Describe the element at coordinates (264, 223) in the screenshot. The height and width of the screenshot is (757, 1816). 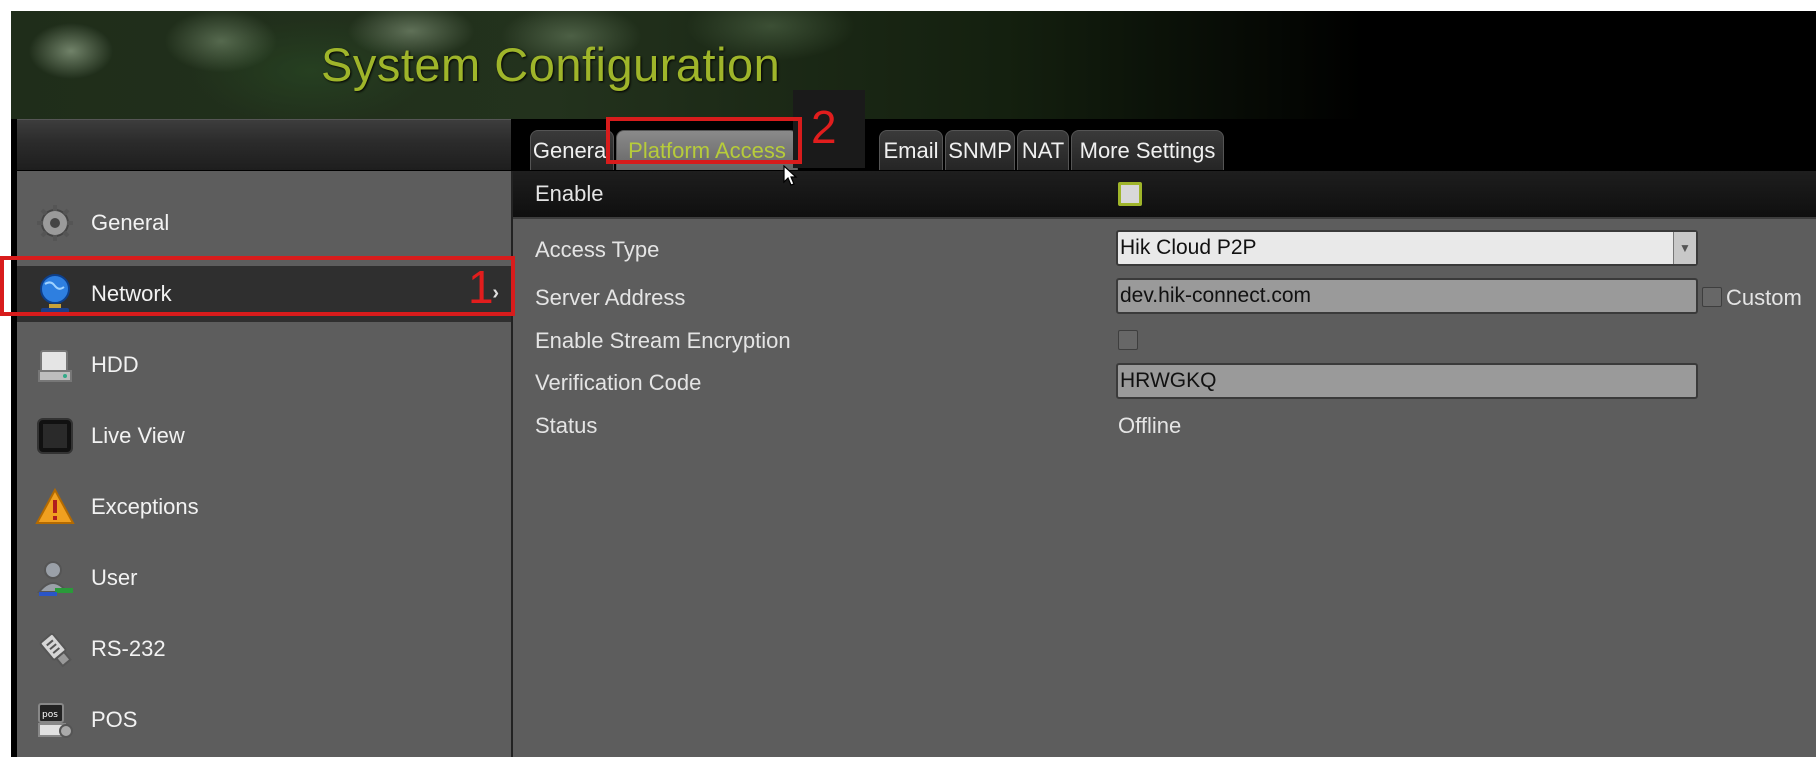
I see `sidebar-item-general: General` at that location.